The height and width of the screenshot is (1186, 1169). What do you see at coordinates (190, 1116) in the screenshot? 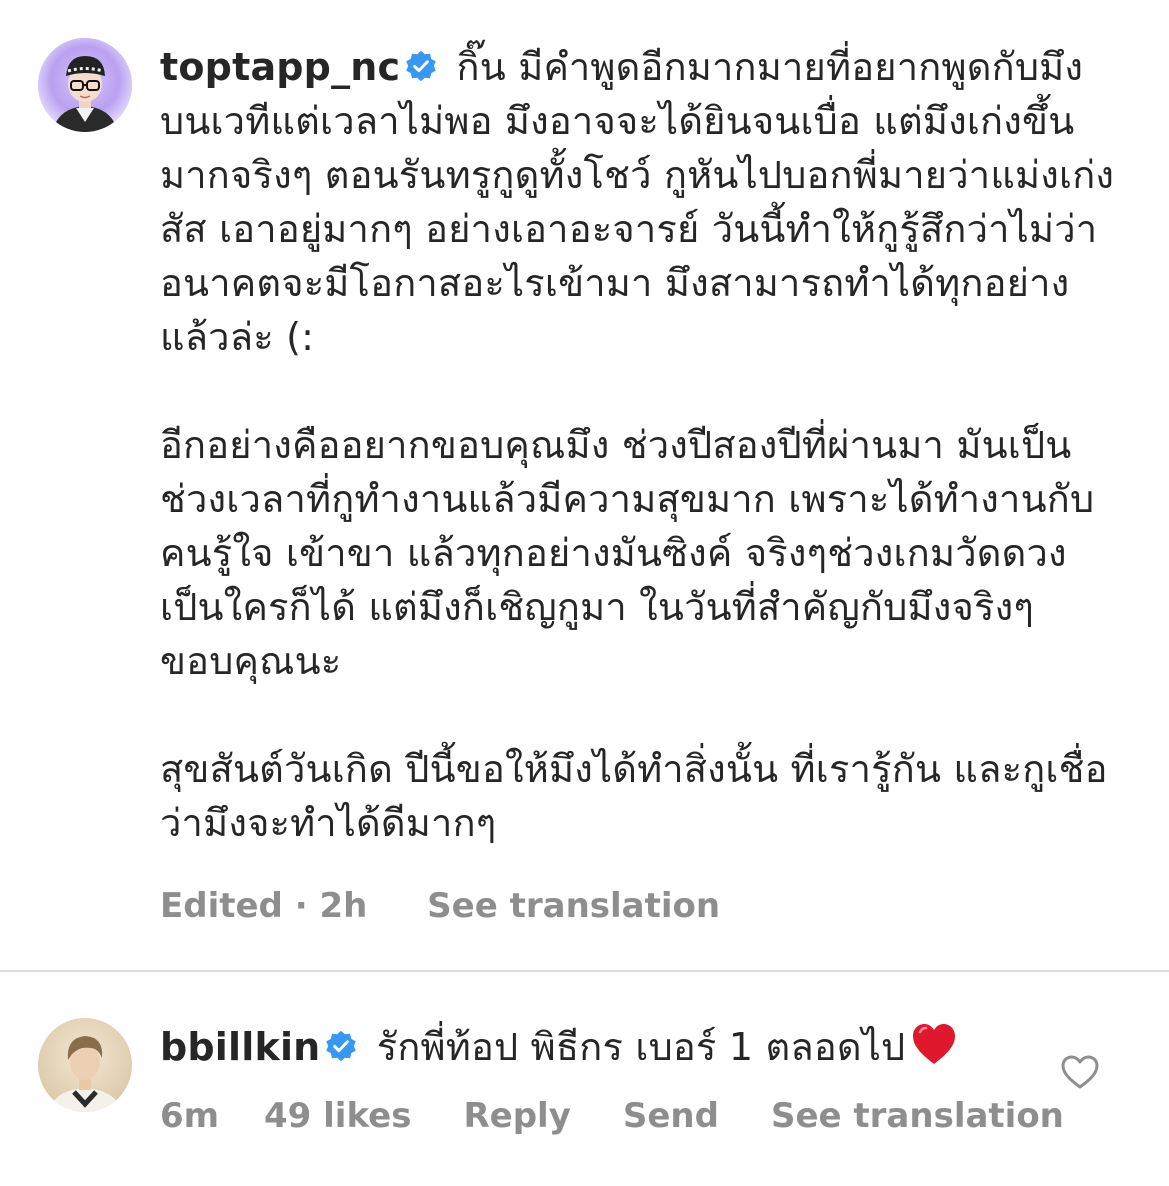
I see `comment-time: 6m` at bounding box center [190, 1116].